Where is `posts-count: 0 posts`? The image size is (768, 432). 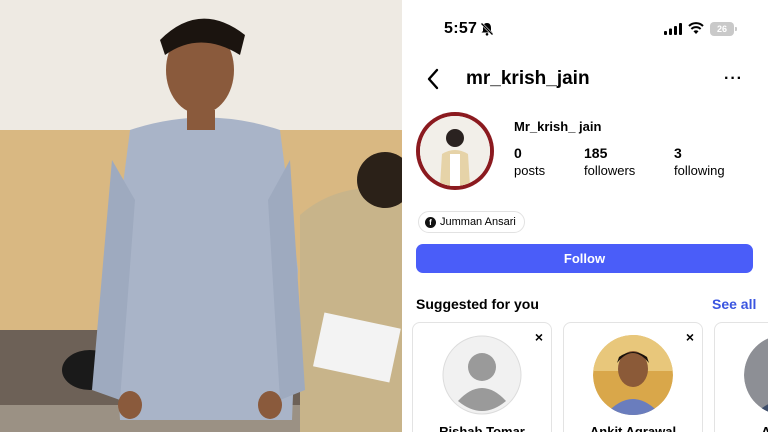
posts-count: 0 posts is located at coordinates (529, 161).